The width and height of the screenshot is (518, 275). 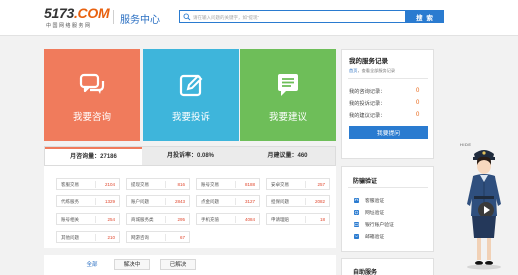 I want to click on monthly-suggest-stat: 月建议量：460, so click(x=287, y=156).